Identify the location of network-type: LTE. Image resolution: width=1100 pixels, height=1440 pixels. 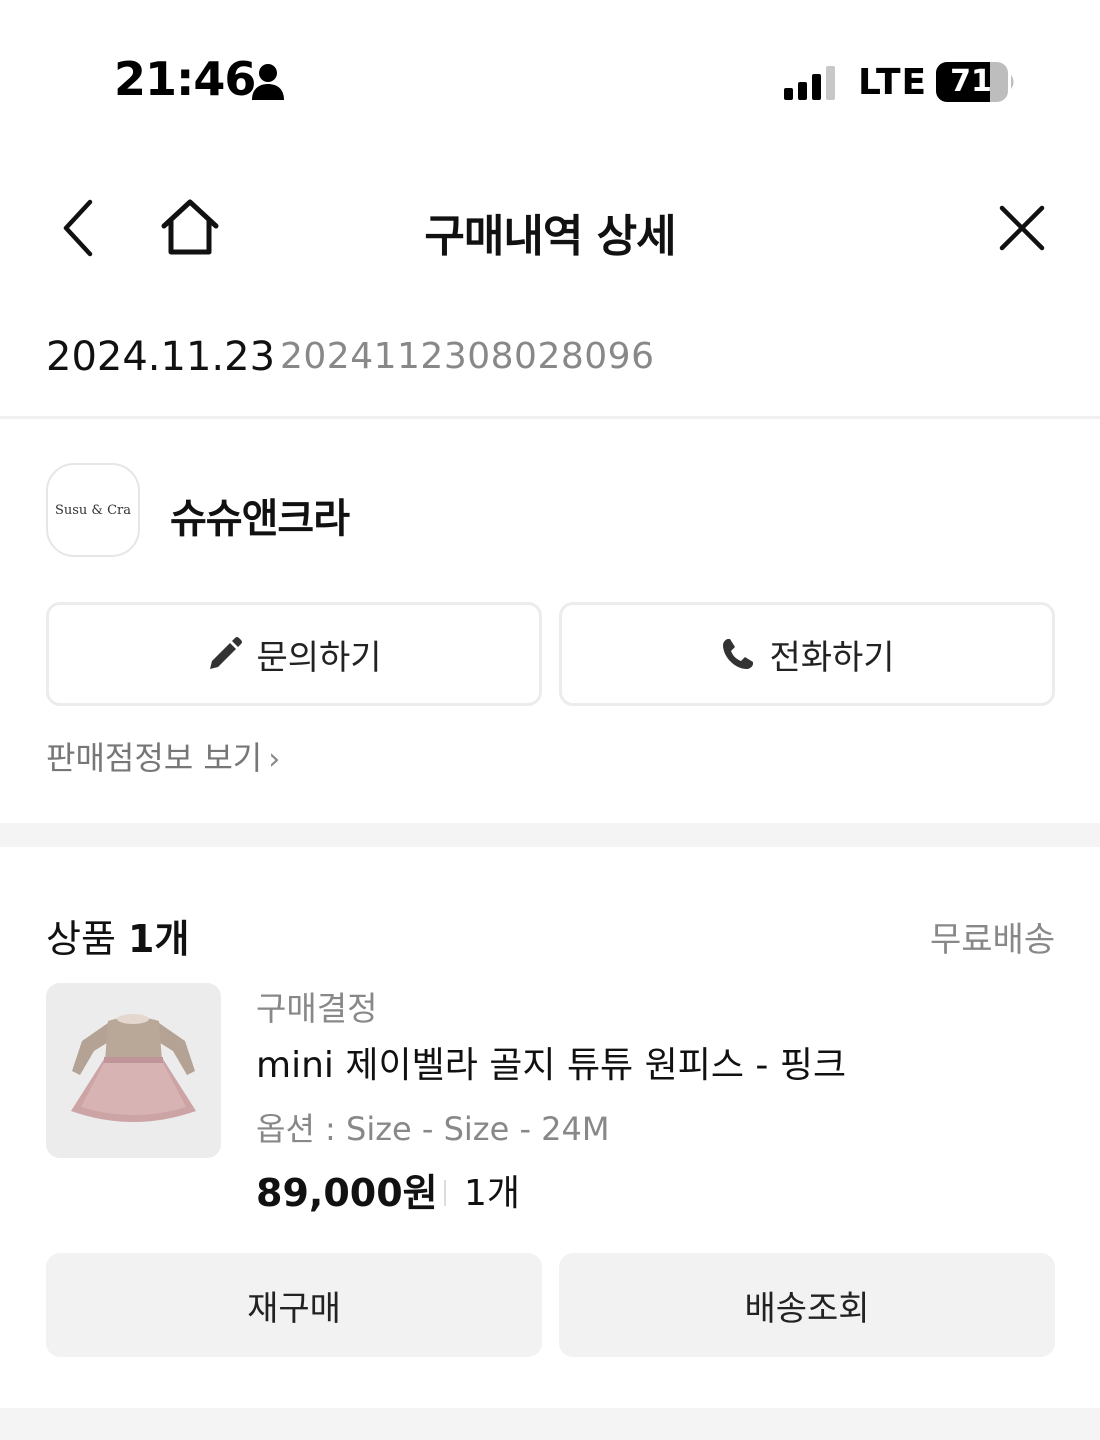
(893, 82).